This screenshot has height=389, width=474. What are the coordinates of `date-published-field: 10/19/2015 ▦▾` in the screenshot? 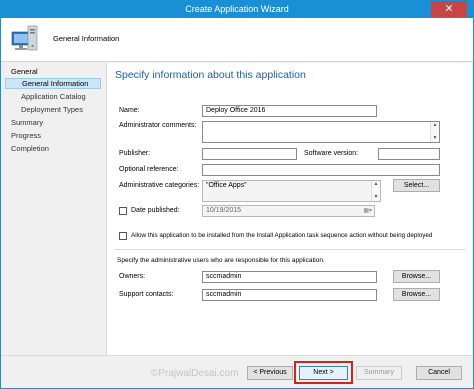 It's located at (288, 211).